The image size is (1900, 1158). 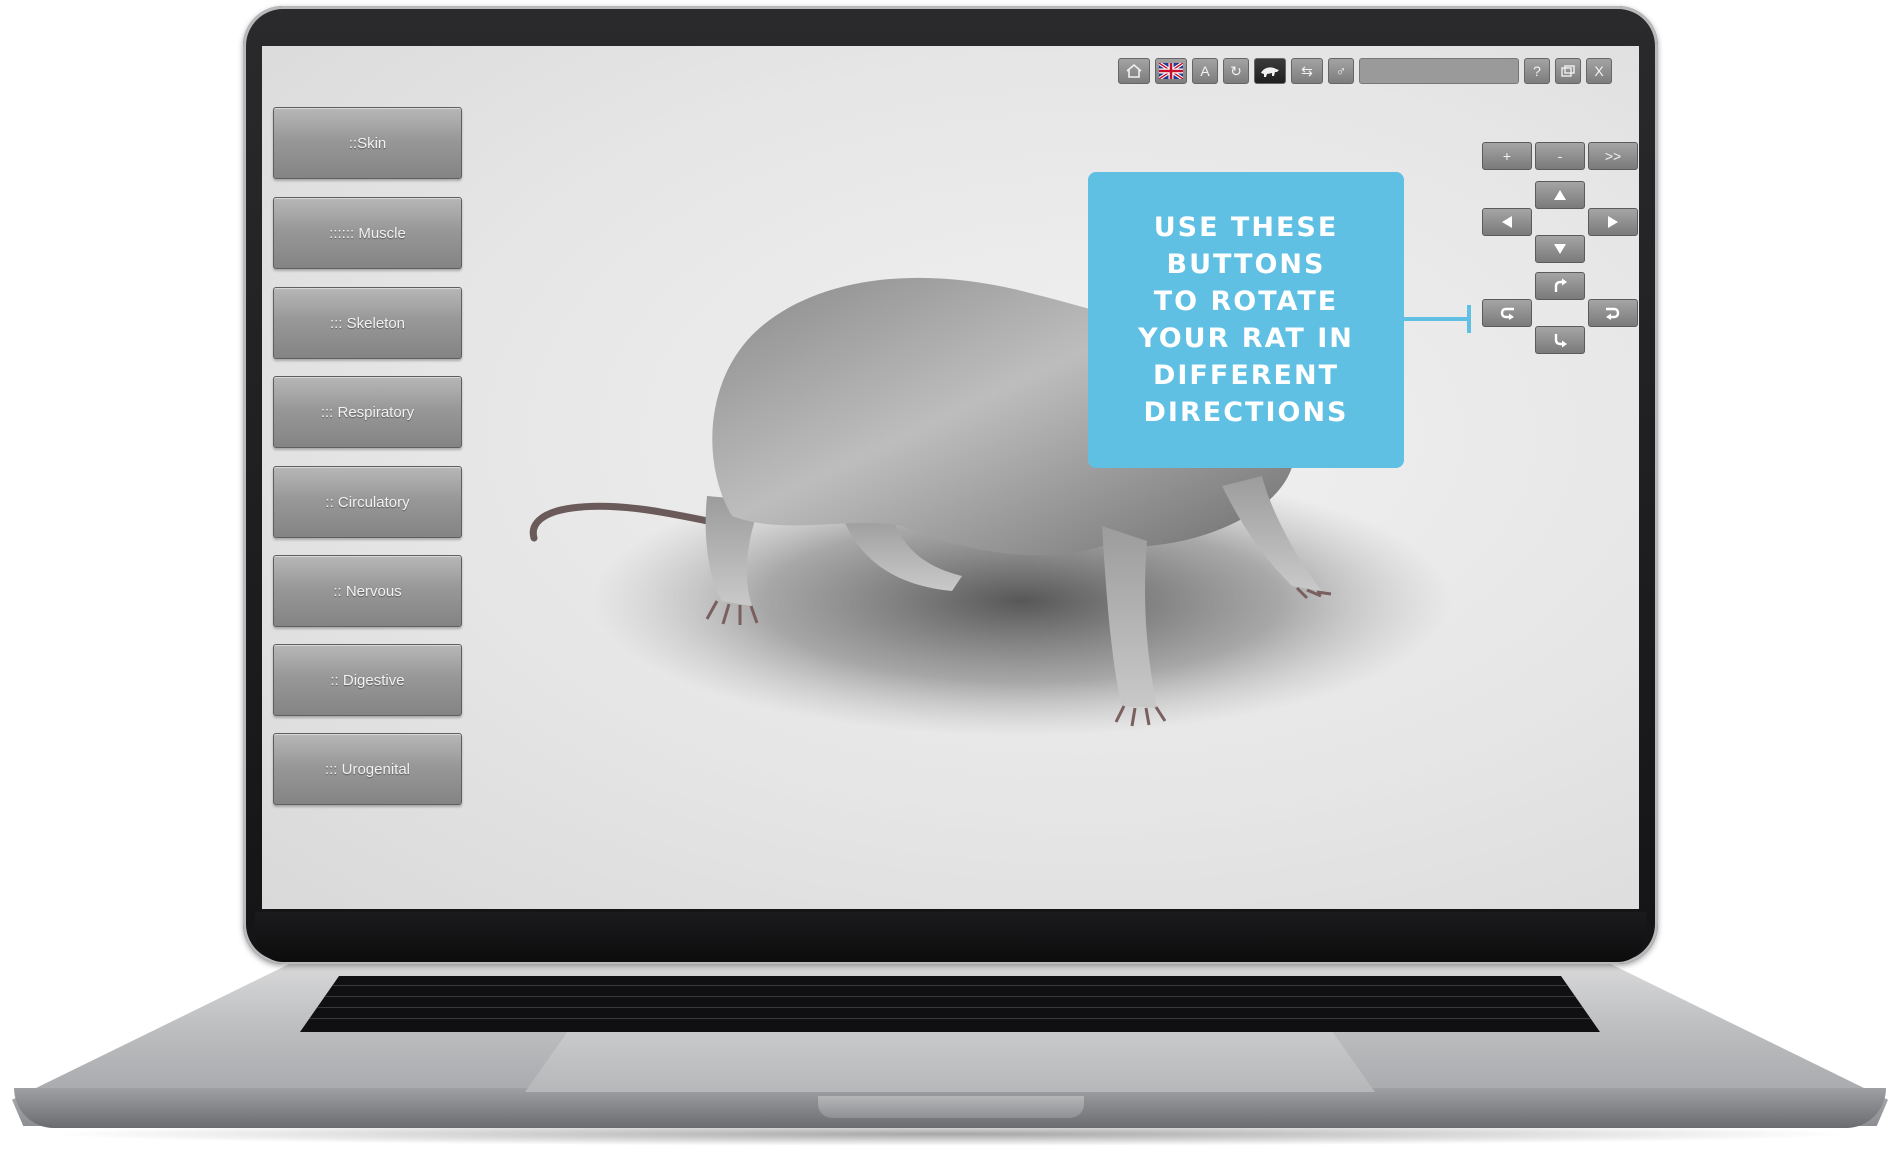 I want to click on move-left-button, so click(x=1507, y=222).